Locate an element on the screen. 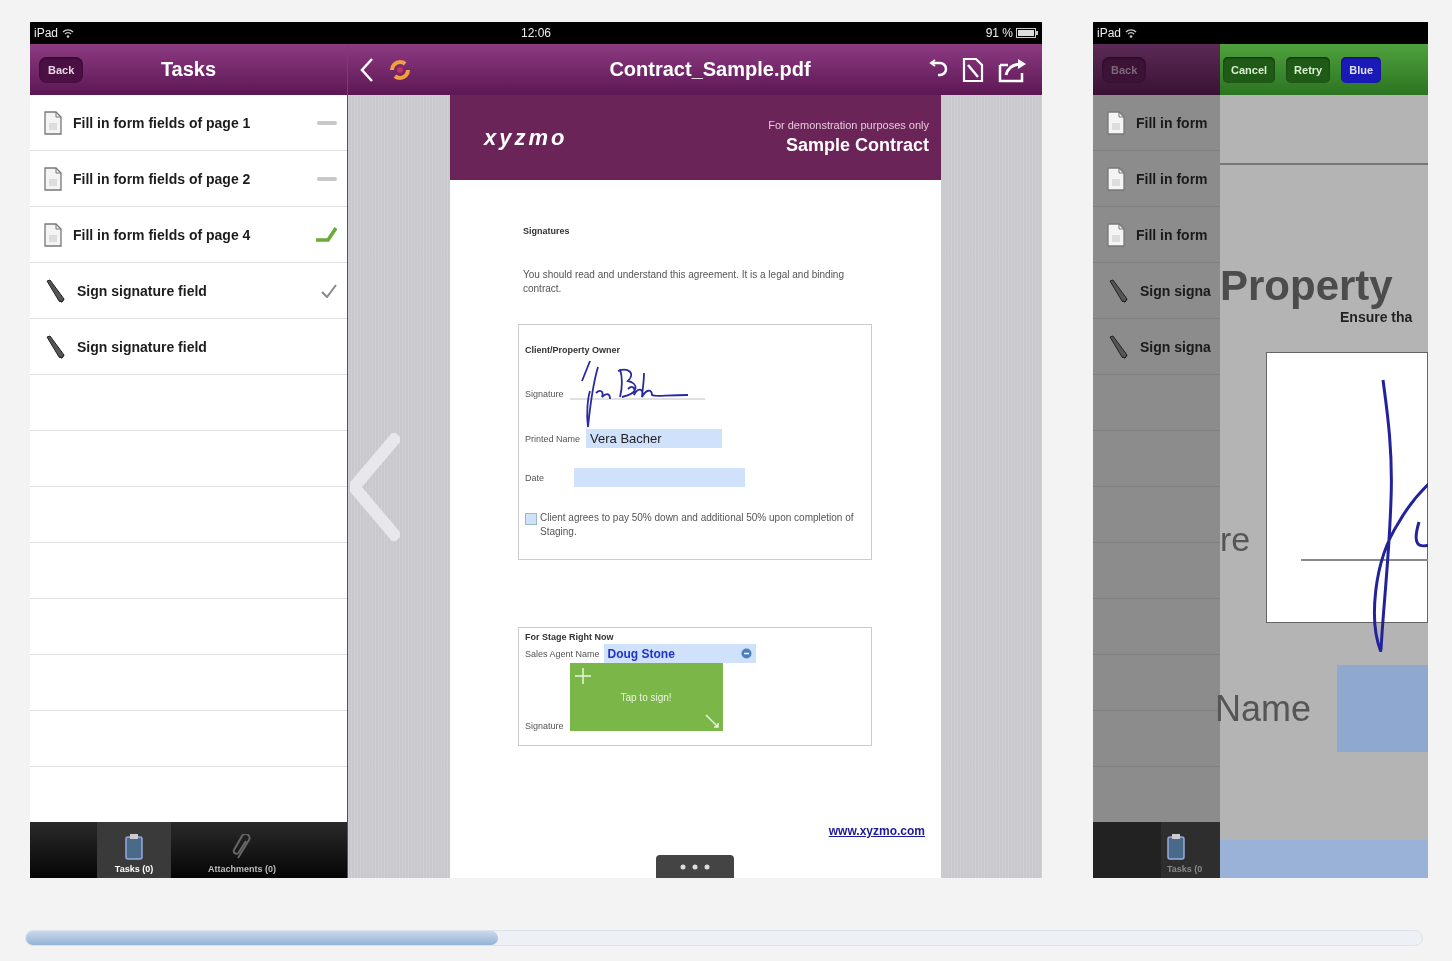 This screenshot has width=1452, height=961. intro-text: You should read and understand this agreement. It is a legal and binding contract. is located at coordinates (684, 282).